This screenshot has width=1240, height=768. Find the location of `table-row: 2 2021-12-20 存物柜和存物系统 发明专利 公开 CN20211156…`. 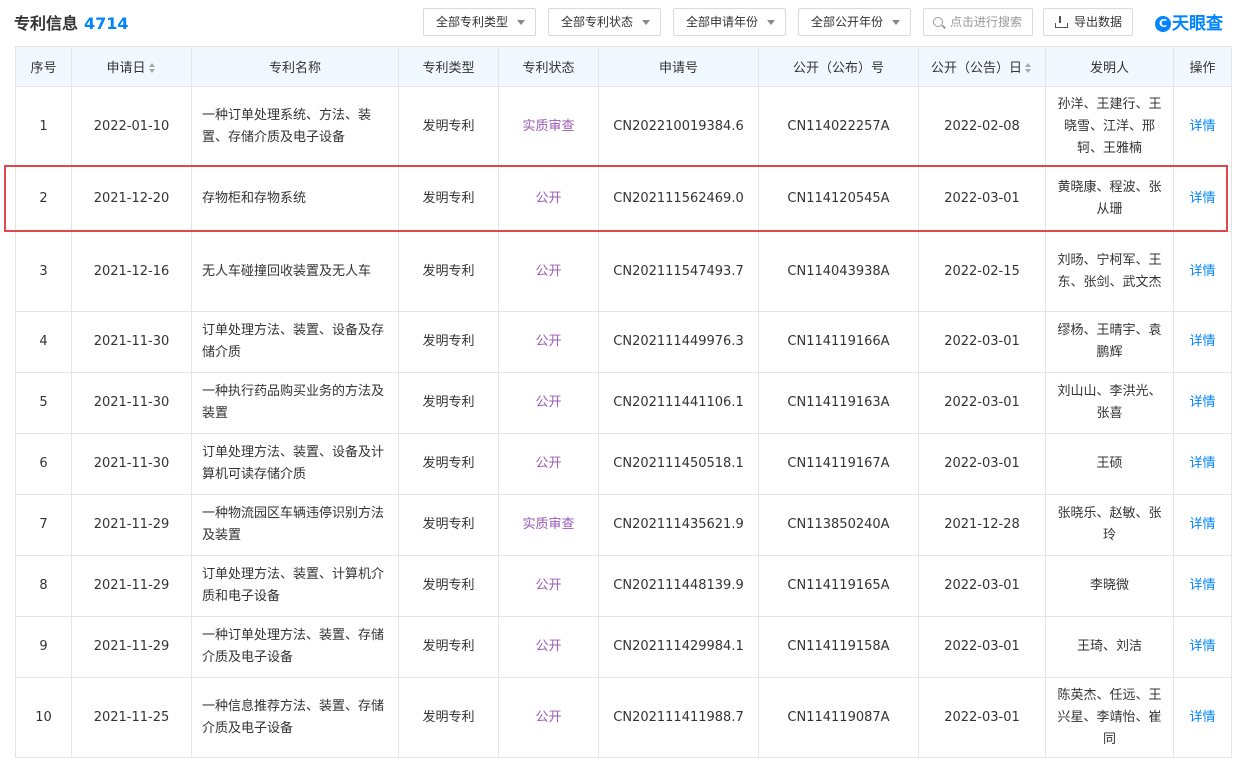

table-row: 2 2021-12-20 存物柜和存物系统 发明专利 公开 CN20211156… is located at coordinates (623, 199).